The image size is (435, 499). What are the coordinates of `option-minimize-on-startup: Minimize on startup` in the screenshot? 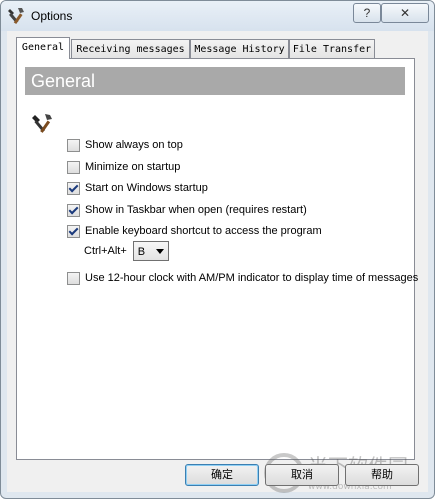 It's located at (123, 167).